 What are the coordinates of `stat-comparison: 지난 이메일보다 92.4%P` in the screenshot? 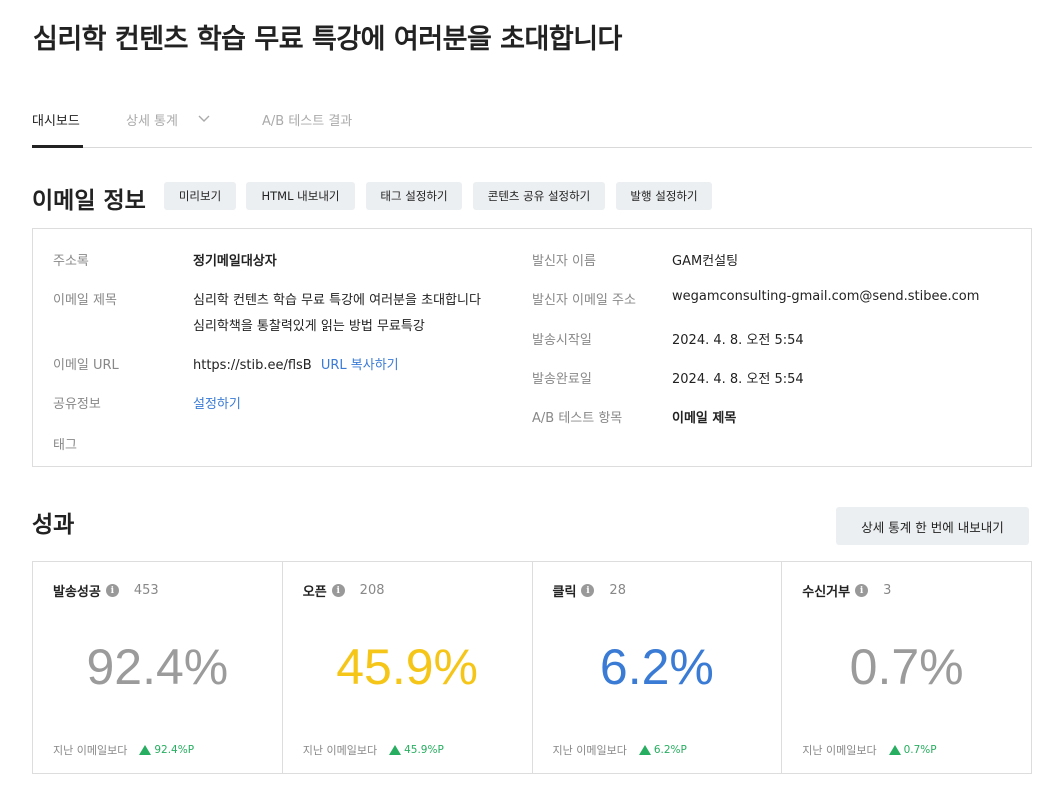 It's located at (123, 750).